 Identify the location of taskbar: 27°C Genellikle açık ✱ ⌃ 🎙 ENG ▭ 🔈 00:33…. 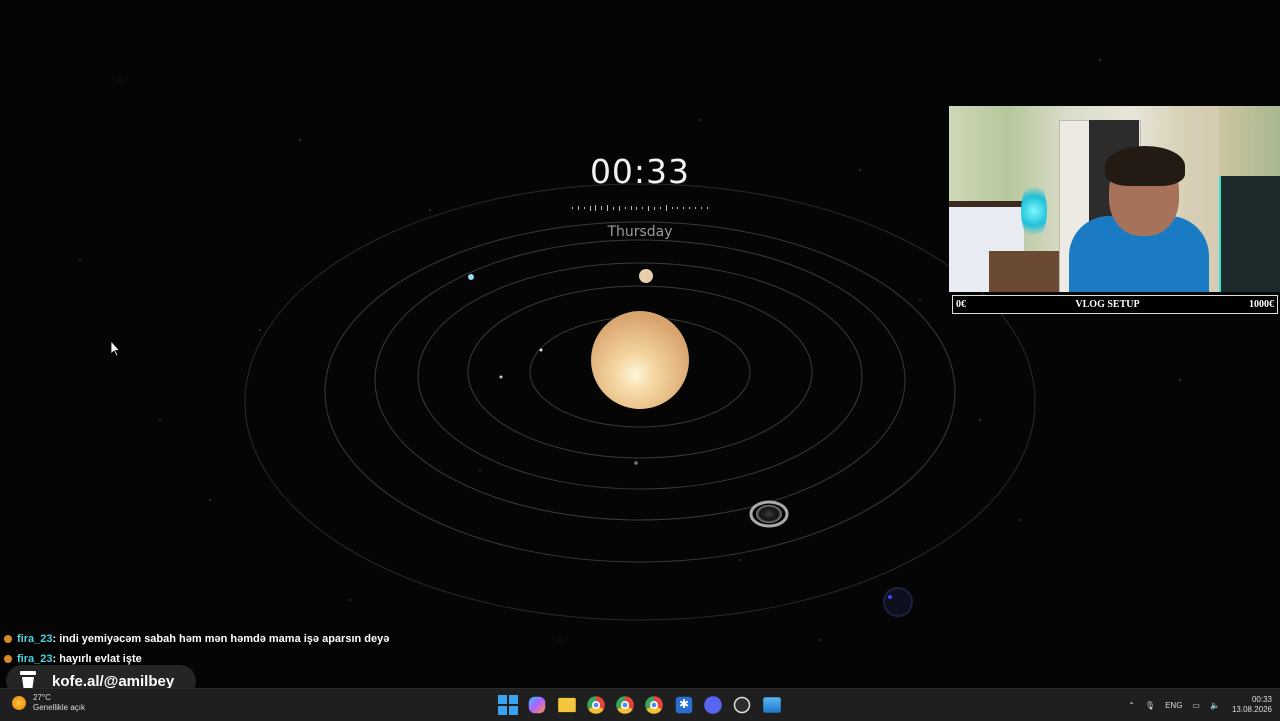
(640, 704).